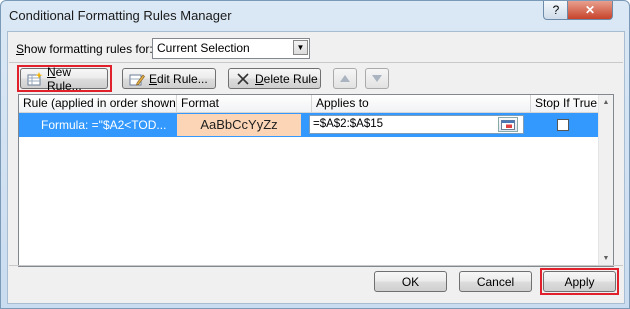 This screenshot has height=309, width=630. What do you see at coordinates (137, 79) in the screenshot?
I see `edit-rule-icon` at bounding box center [137, 79].